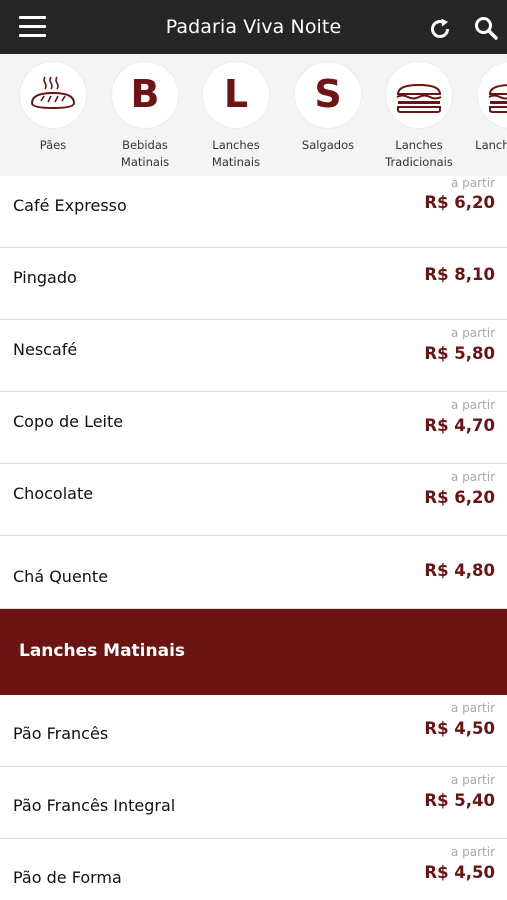 The image size is (507, 900). I want to click on item-price: R$ 8,10, so click(459, 274).